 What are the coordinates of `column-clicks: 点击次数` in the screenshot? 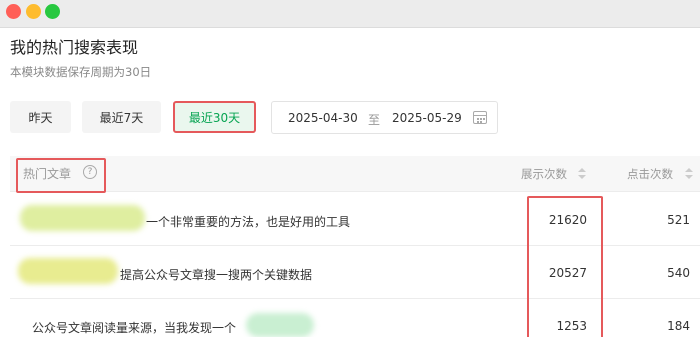 It's located at (650, 174).